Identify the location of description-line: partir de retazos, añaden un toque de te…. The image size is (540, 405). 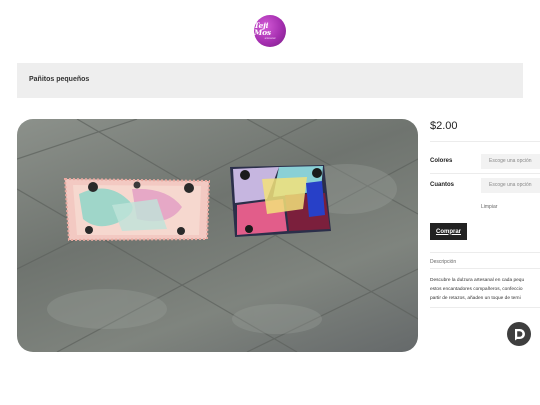
(475, 298).